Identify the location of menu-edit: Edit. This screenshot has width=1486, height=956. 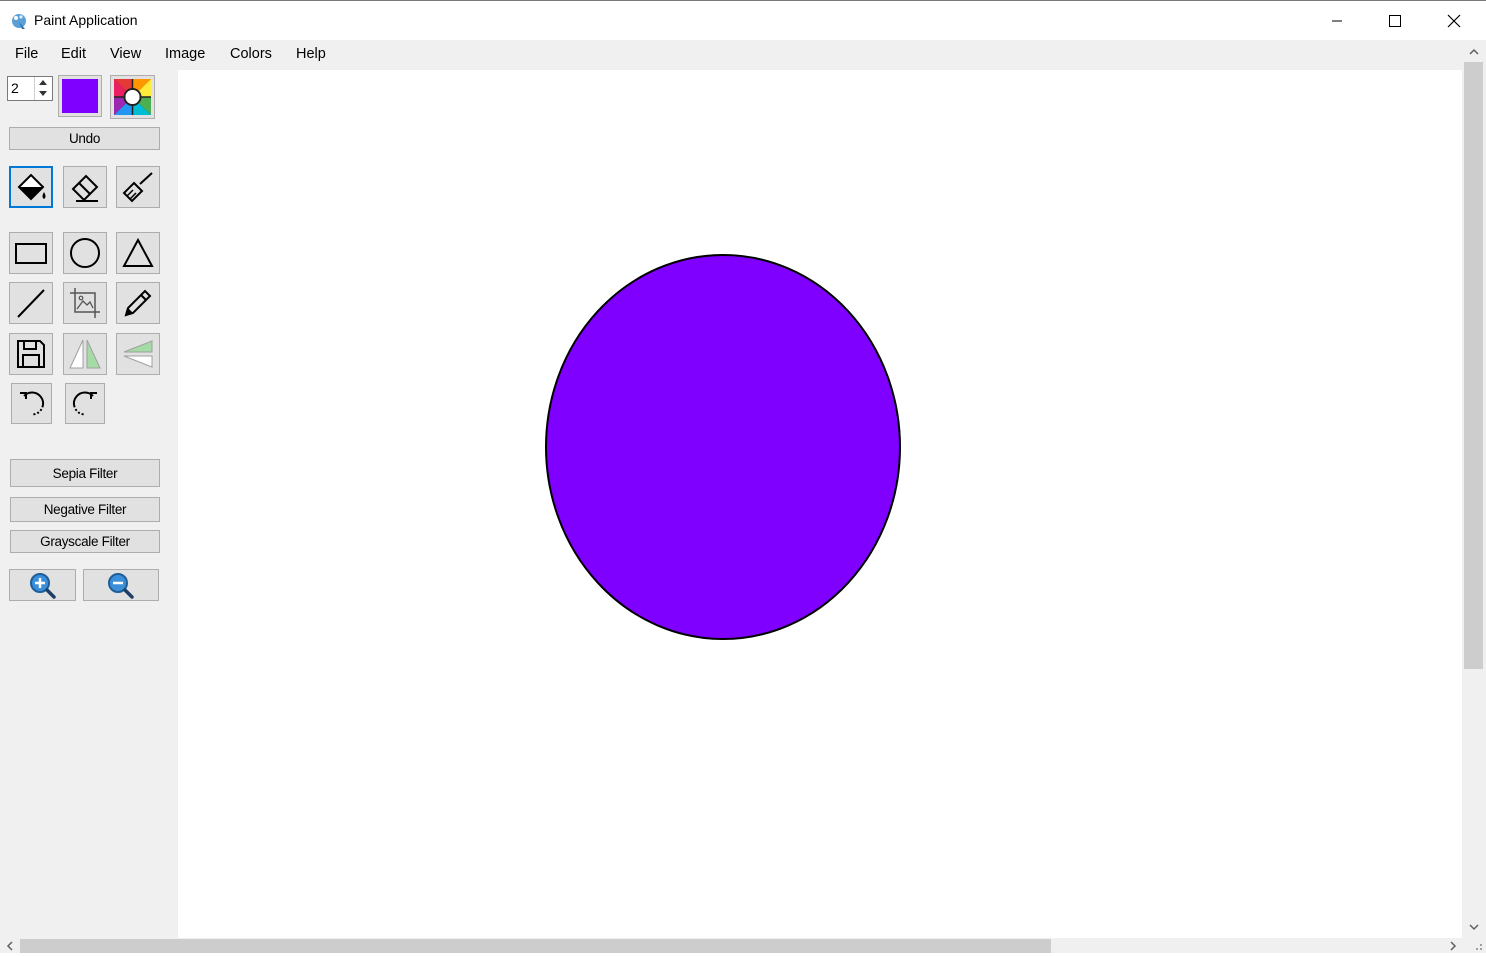
(73, 54).